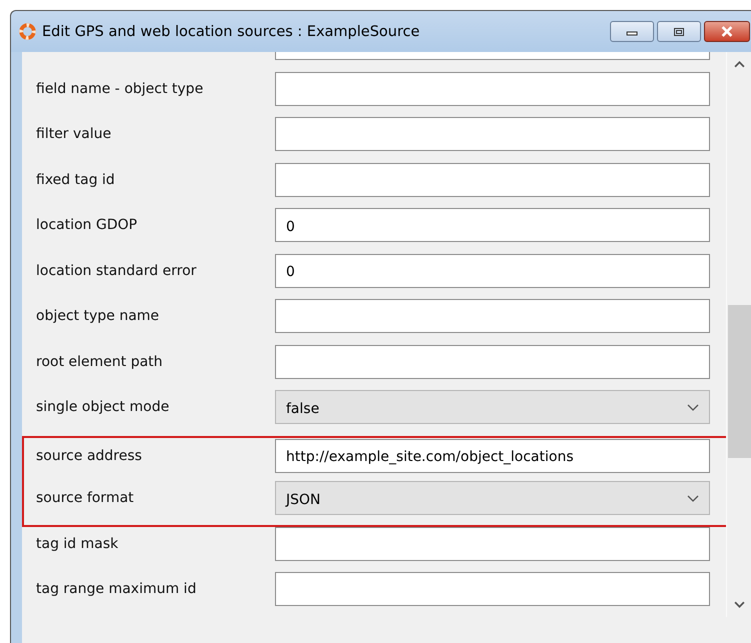 This screenshot has width=751, height=643. Describe the element at coordinates (77, 544) in the screenshot. I see `field-label: tag id mask` at that location.